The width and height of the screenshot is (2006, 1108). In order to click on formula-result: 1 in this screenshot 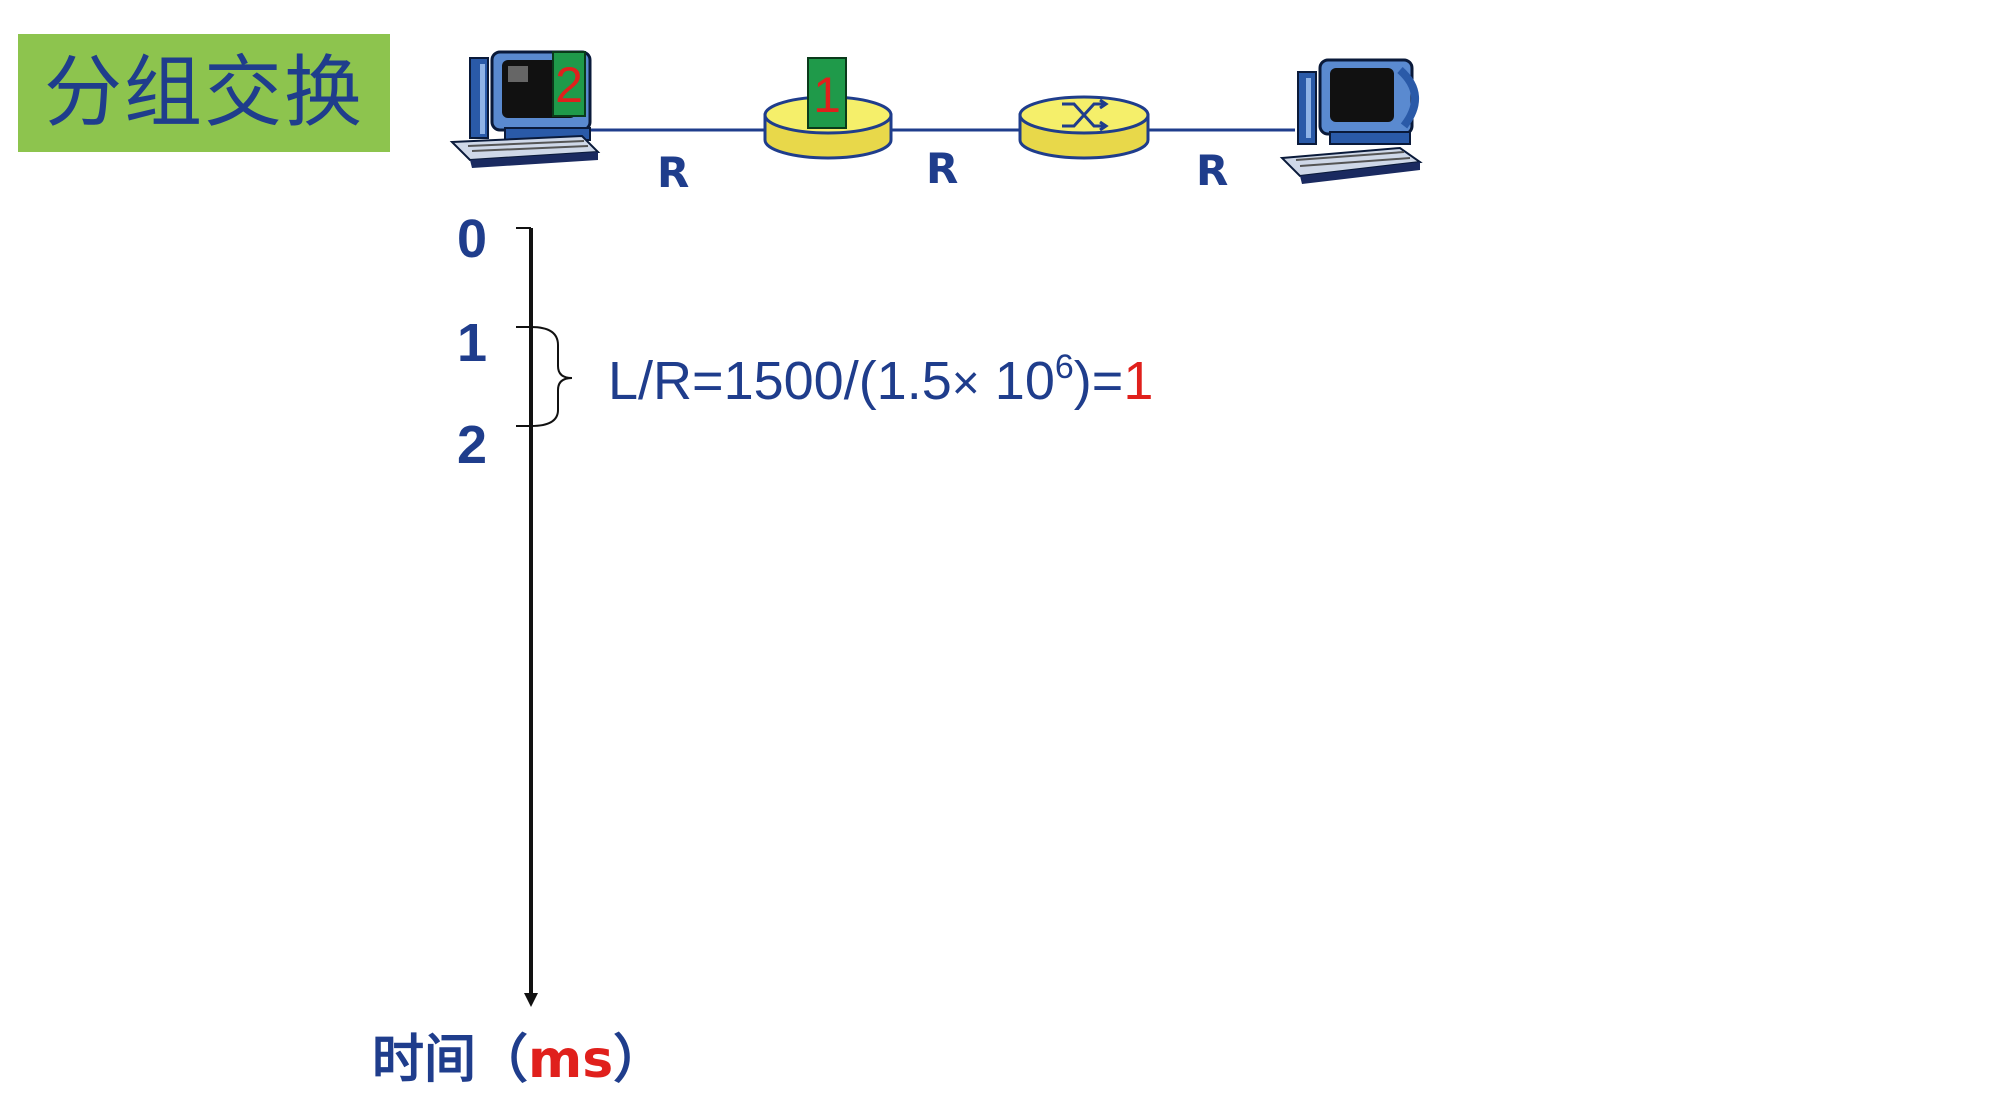, I will do `click(1138, 381)`.